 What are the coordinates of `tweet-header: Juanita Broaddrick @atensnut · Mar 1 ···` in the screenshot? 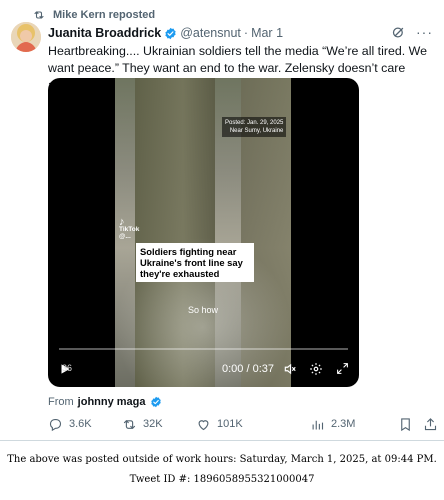 It's located at (240, 33).